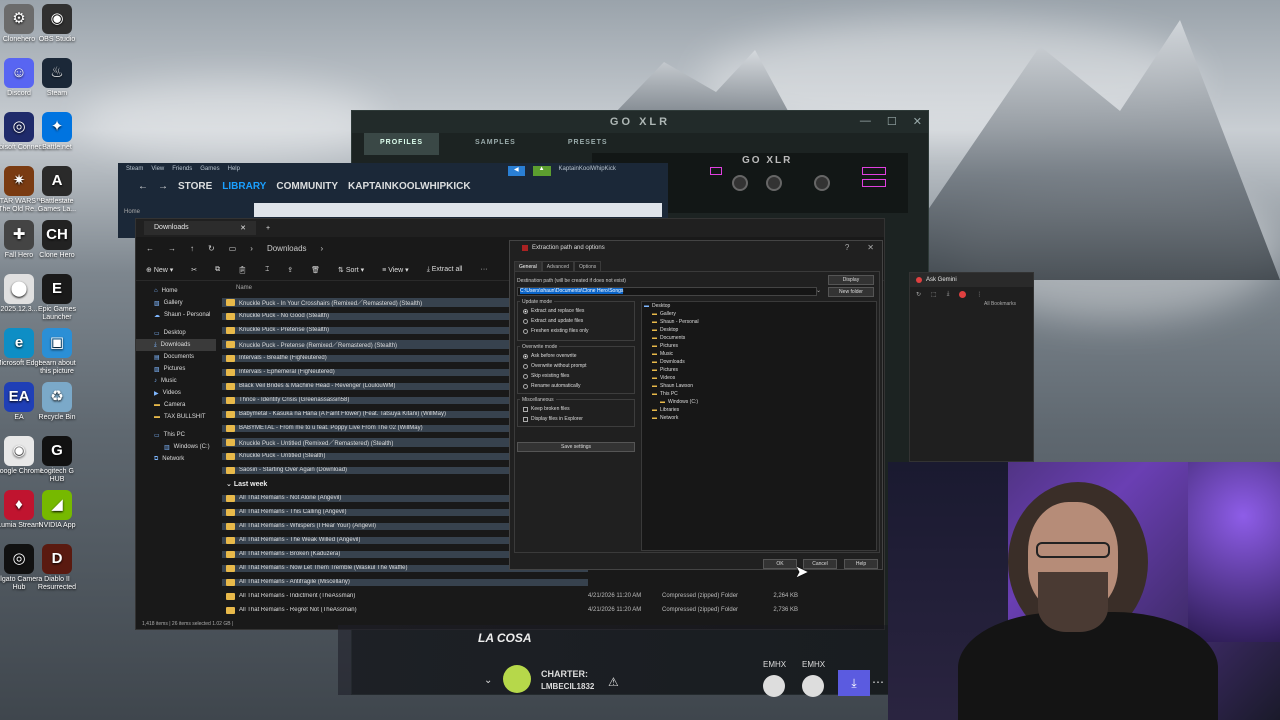  I want to click on tree-node: ▬ Documents, so click(759, 338).